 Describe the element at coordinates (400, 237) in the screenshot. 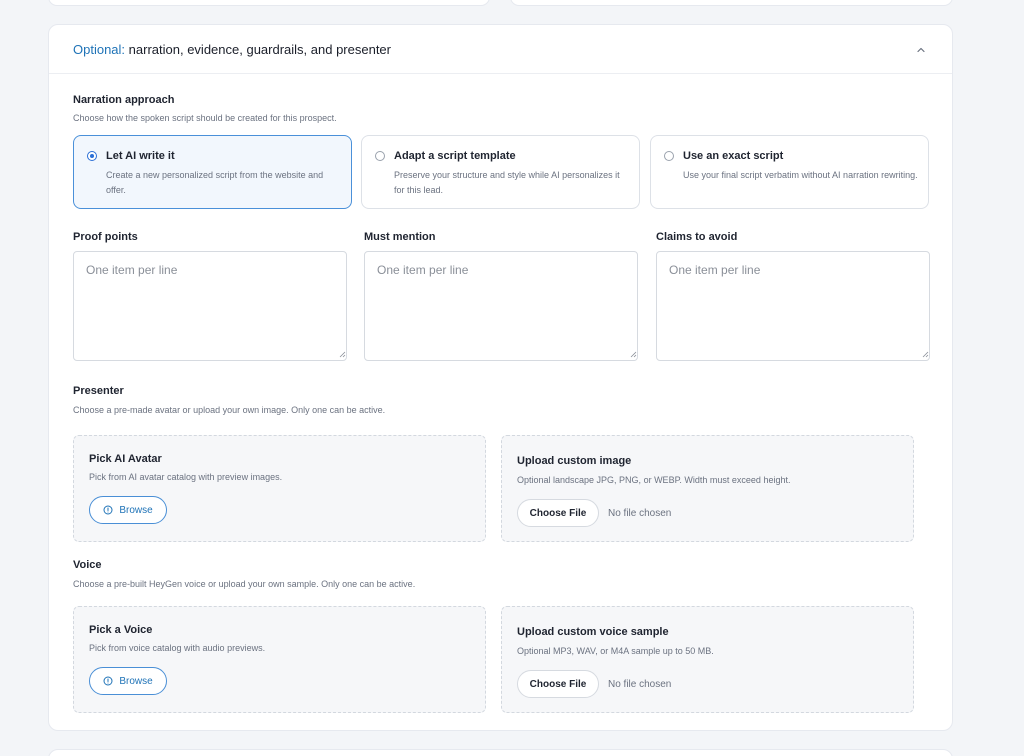

I see `must-mention-label: Must mention` at that location.